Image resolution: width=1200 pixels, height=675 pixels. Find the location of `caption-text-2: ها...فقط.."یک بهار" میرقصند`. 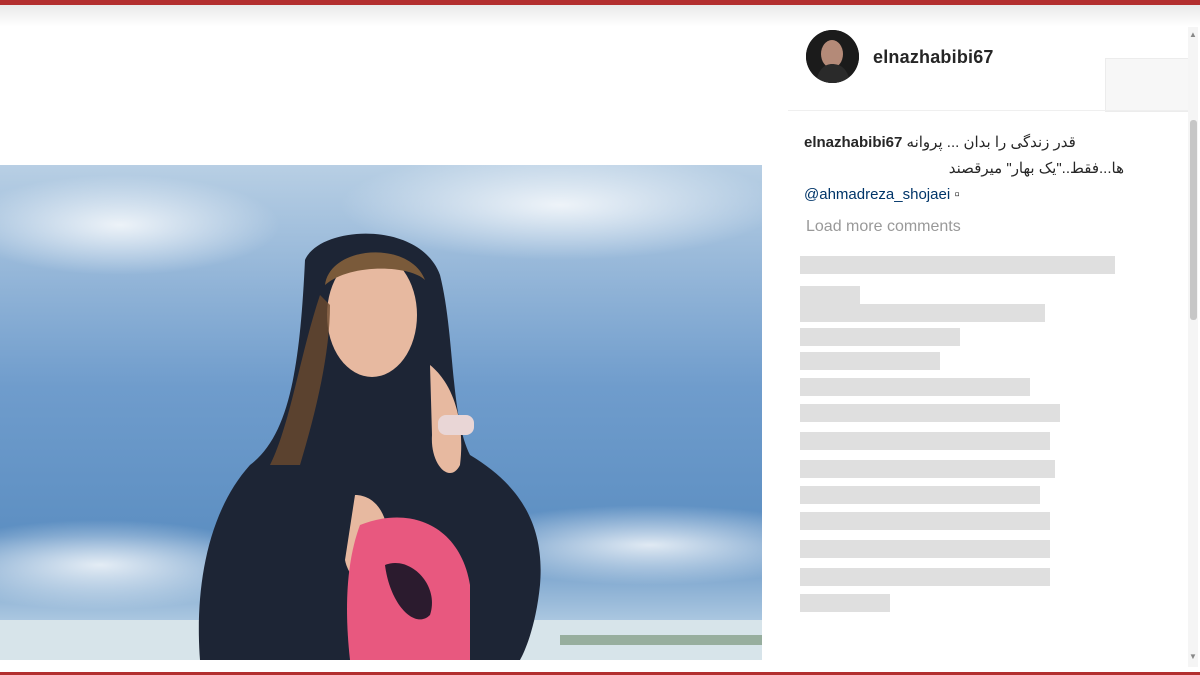

caption-text-2: ها...فقط.."یک بهار" میرقصند is located at coordinates (1036, 168).